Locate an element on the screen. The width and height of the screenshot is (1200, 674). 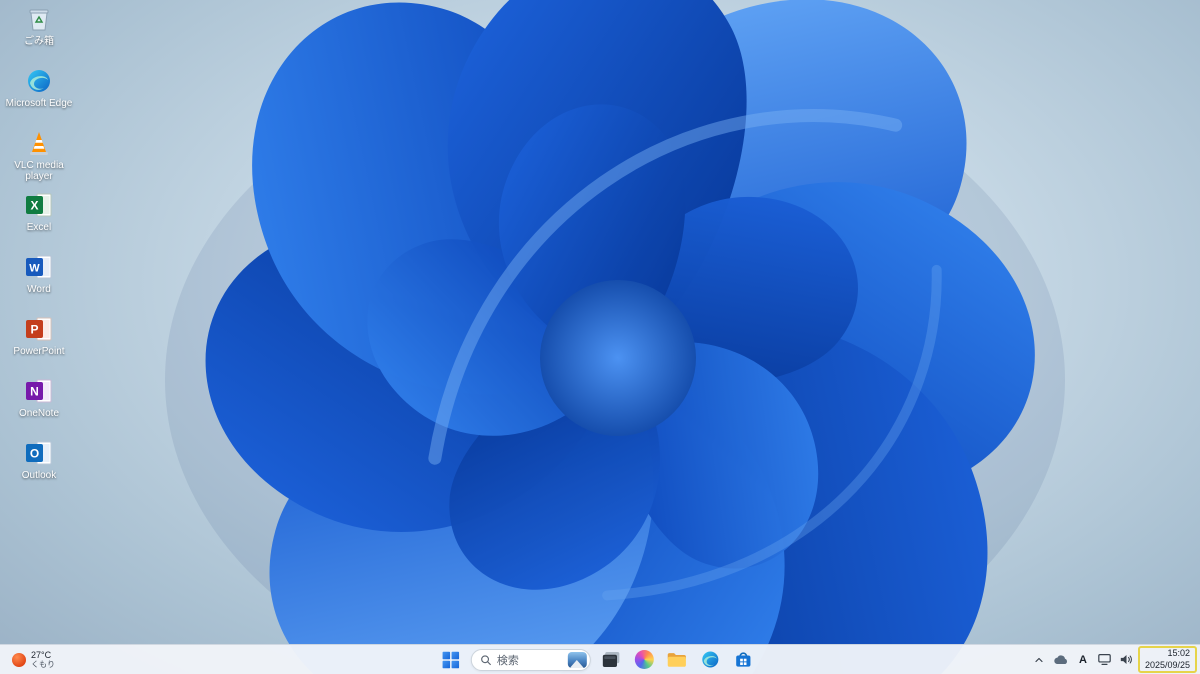
word-icon: W is located at coordinates (39, 267).